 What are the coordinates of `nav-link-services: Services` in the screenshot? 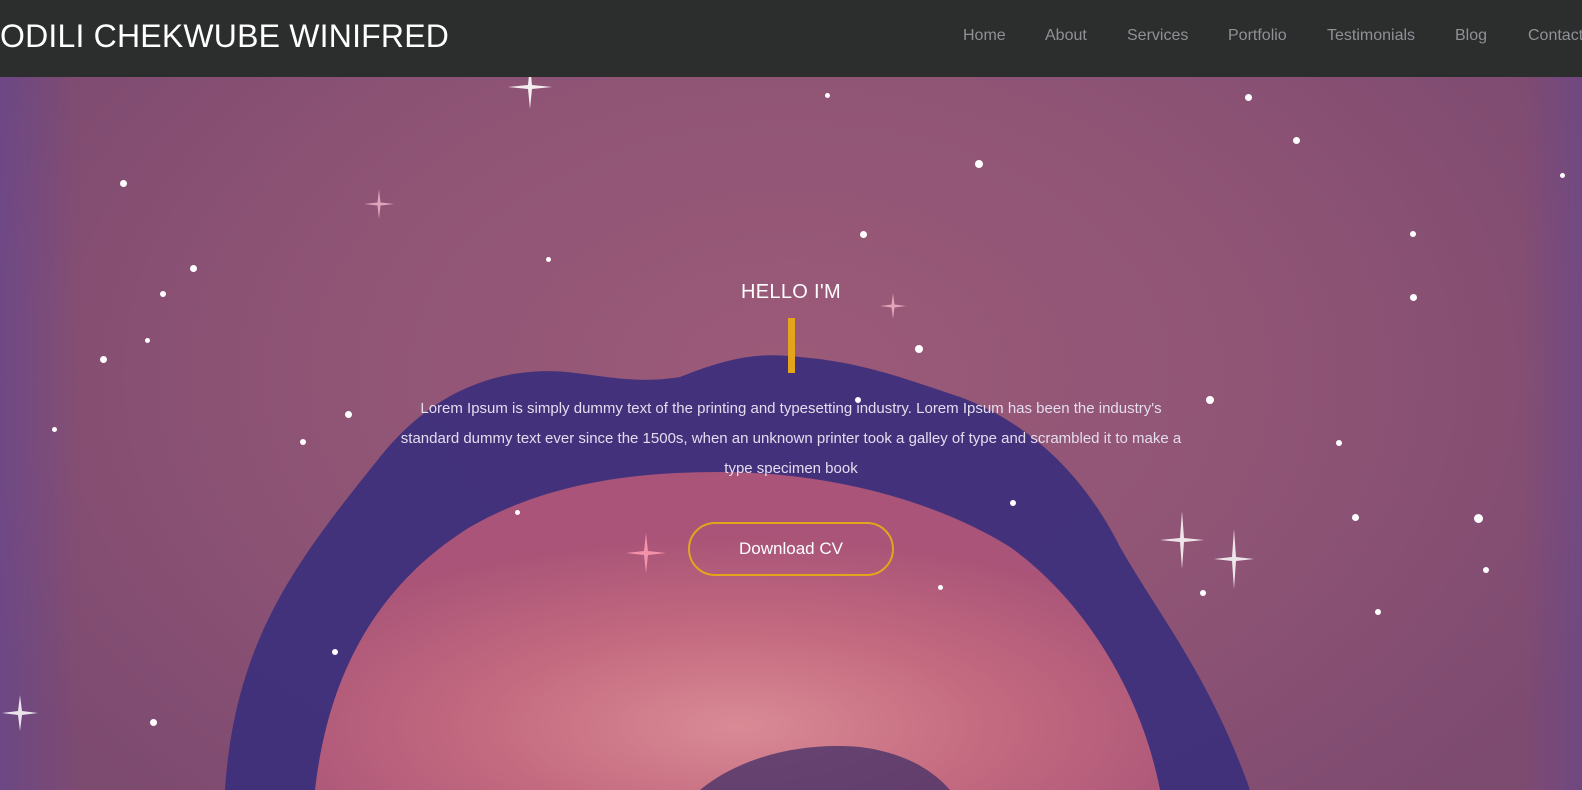 It's located at (1157, 36).